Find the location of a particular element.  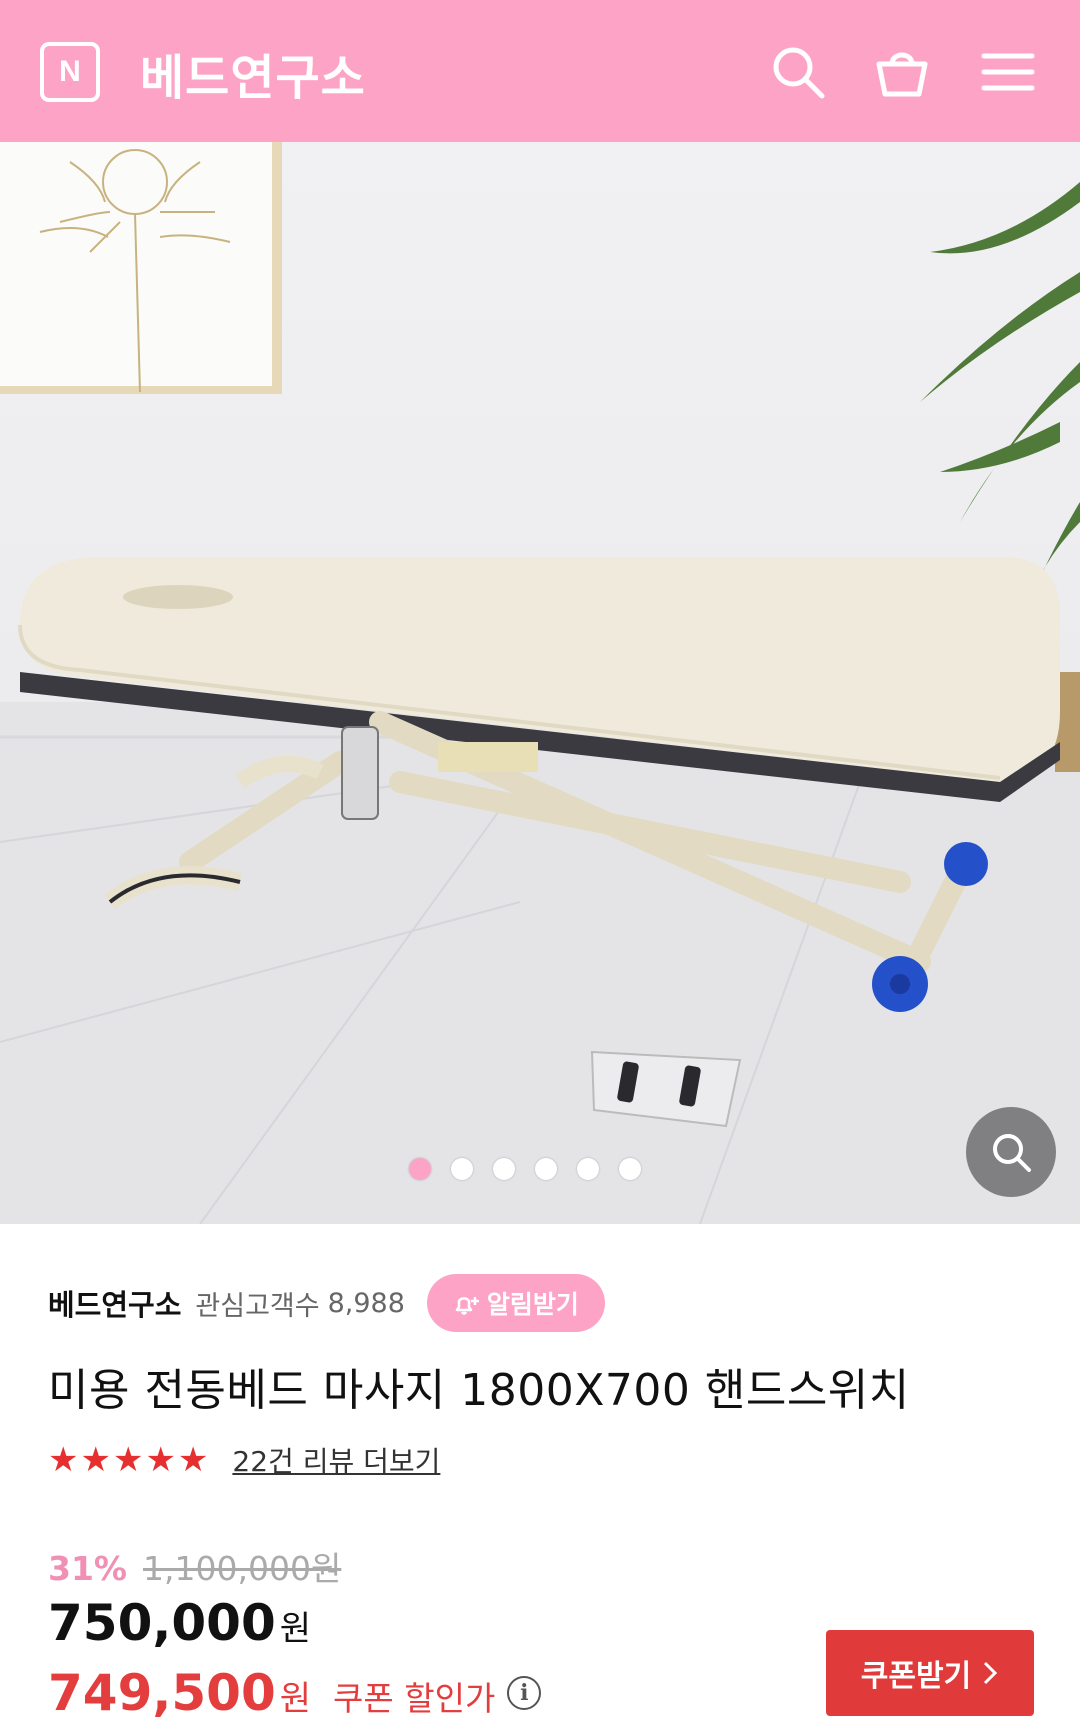

chevron-right-icon is located at coordinates (991, 1673).